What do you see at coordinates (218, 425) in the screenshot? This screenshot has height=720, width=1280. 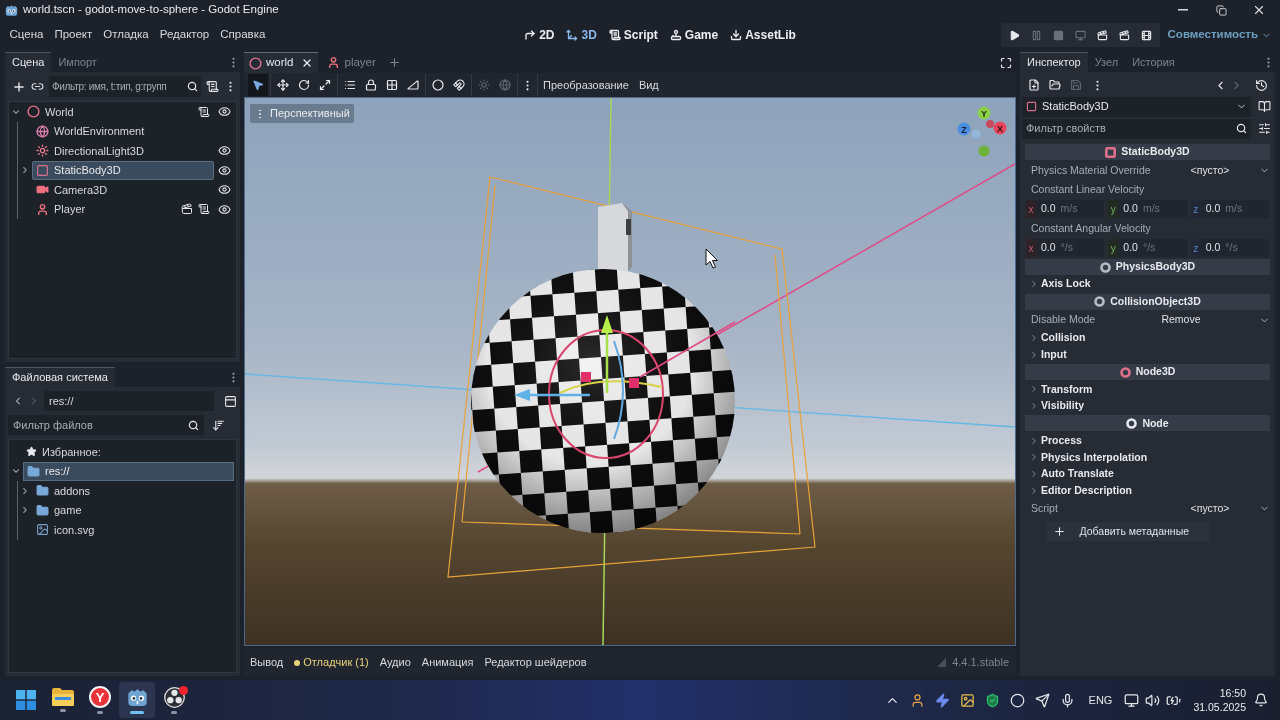 I see `sort-icon` at bounding box center [218, 425].